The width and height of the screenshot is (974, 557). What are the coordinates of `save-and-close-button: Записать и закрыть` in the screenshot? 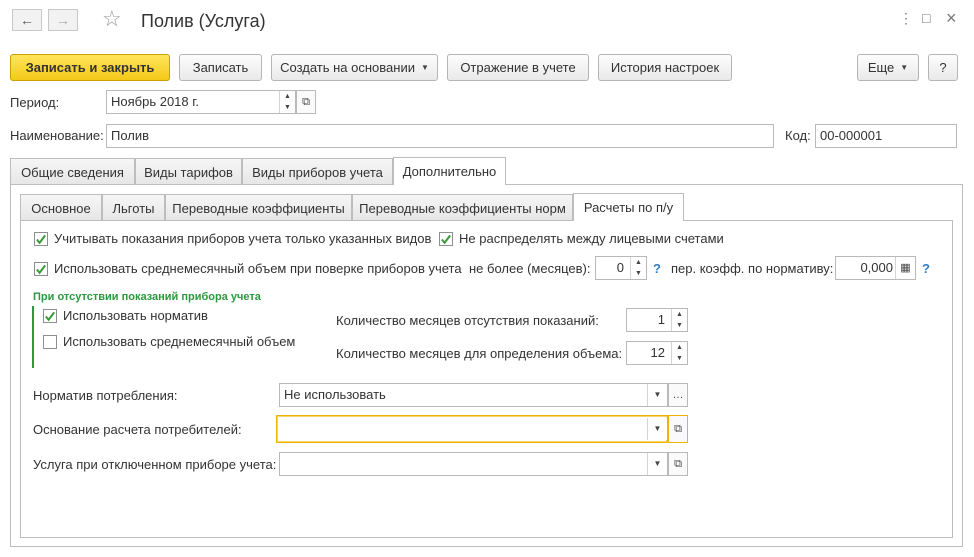 It's located at (90, 67).